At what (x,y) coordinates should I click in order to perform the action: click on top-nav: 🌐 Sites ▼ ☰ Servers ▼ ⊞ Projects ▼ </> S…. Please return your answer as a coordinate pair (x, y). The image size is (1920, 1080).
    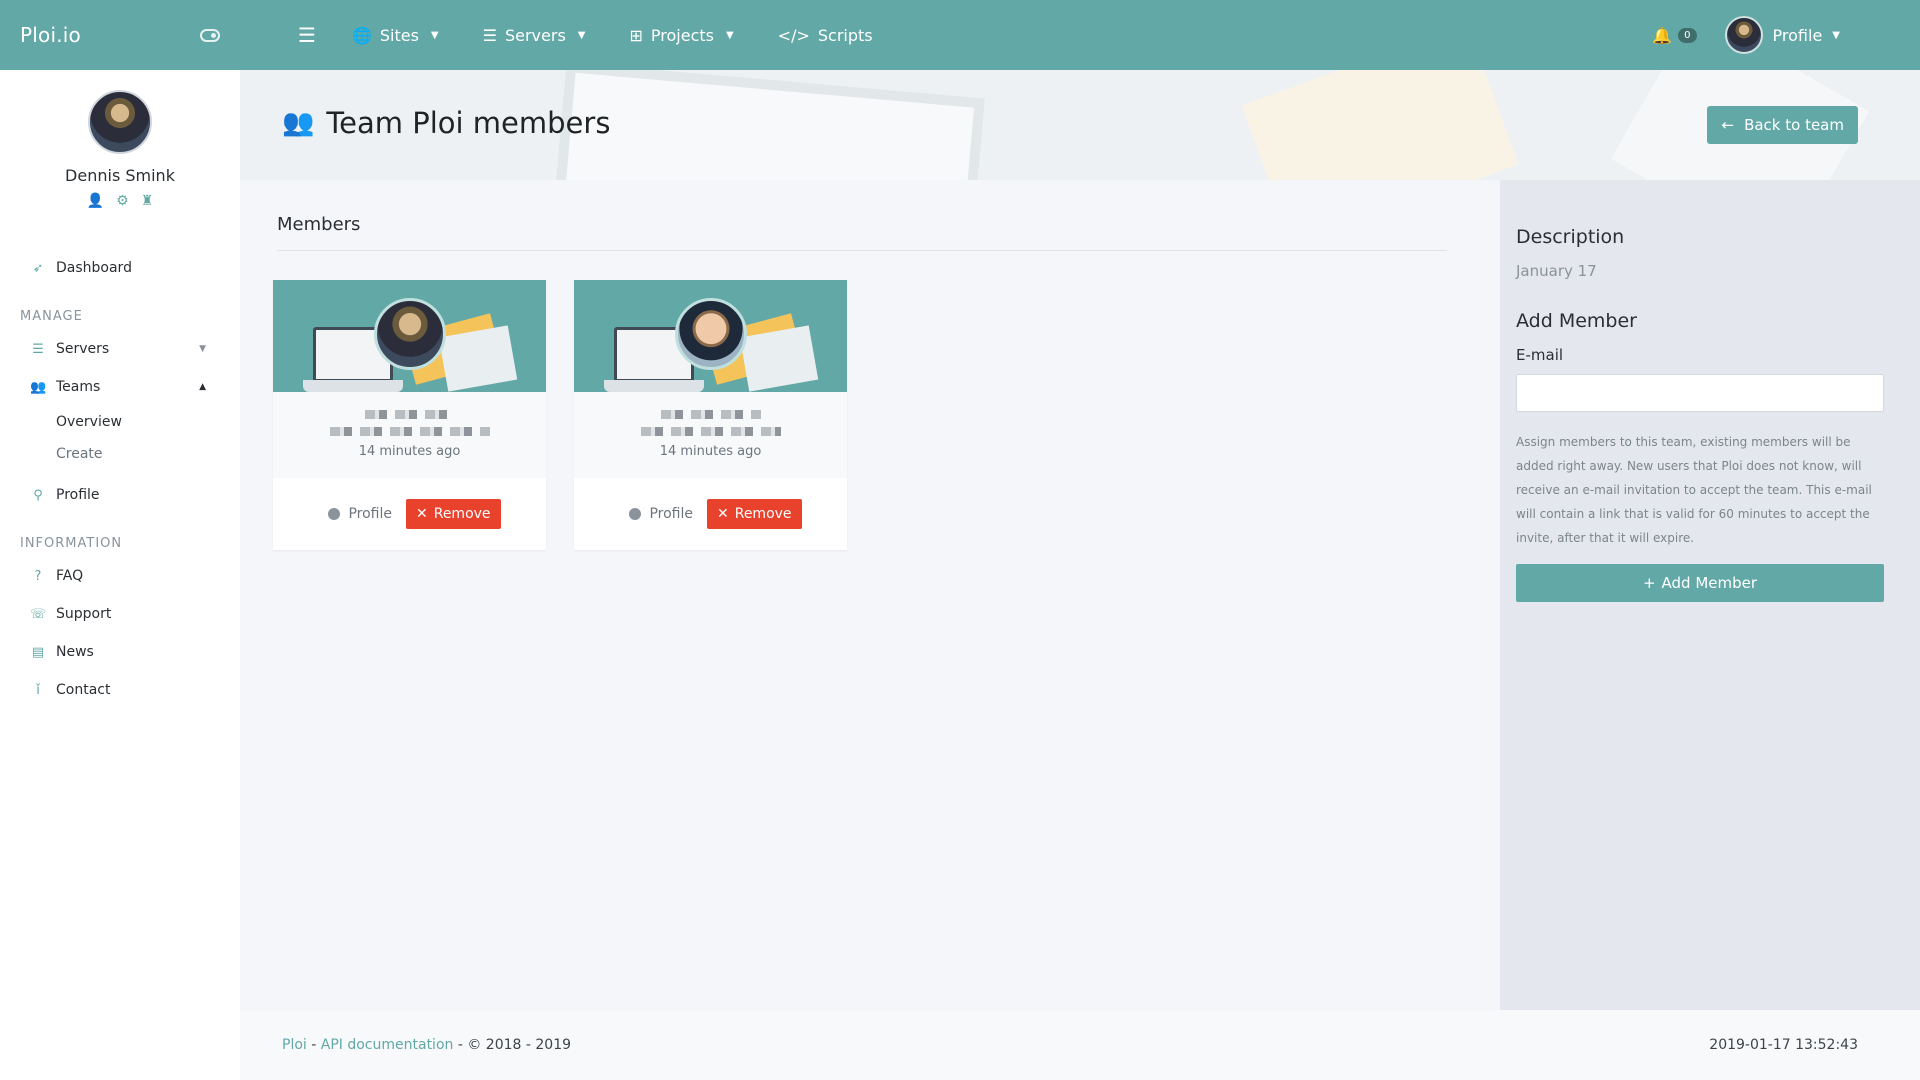
    Looking at the image, I should click on (612, 35).